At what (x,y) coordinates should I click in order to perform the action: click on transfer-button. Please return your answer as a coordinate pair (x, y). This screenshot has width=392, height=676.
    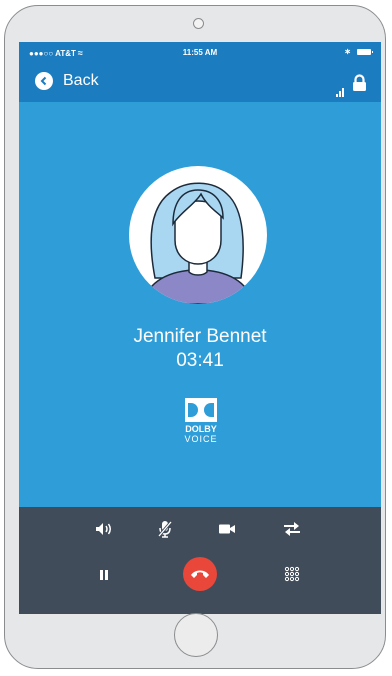
    Looking at the image, I should click on (292, 529).